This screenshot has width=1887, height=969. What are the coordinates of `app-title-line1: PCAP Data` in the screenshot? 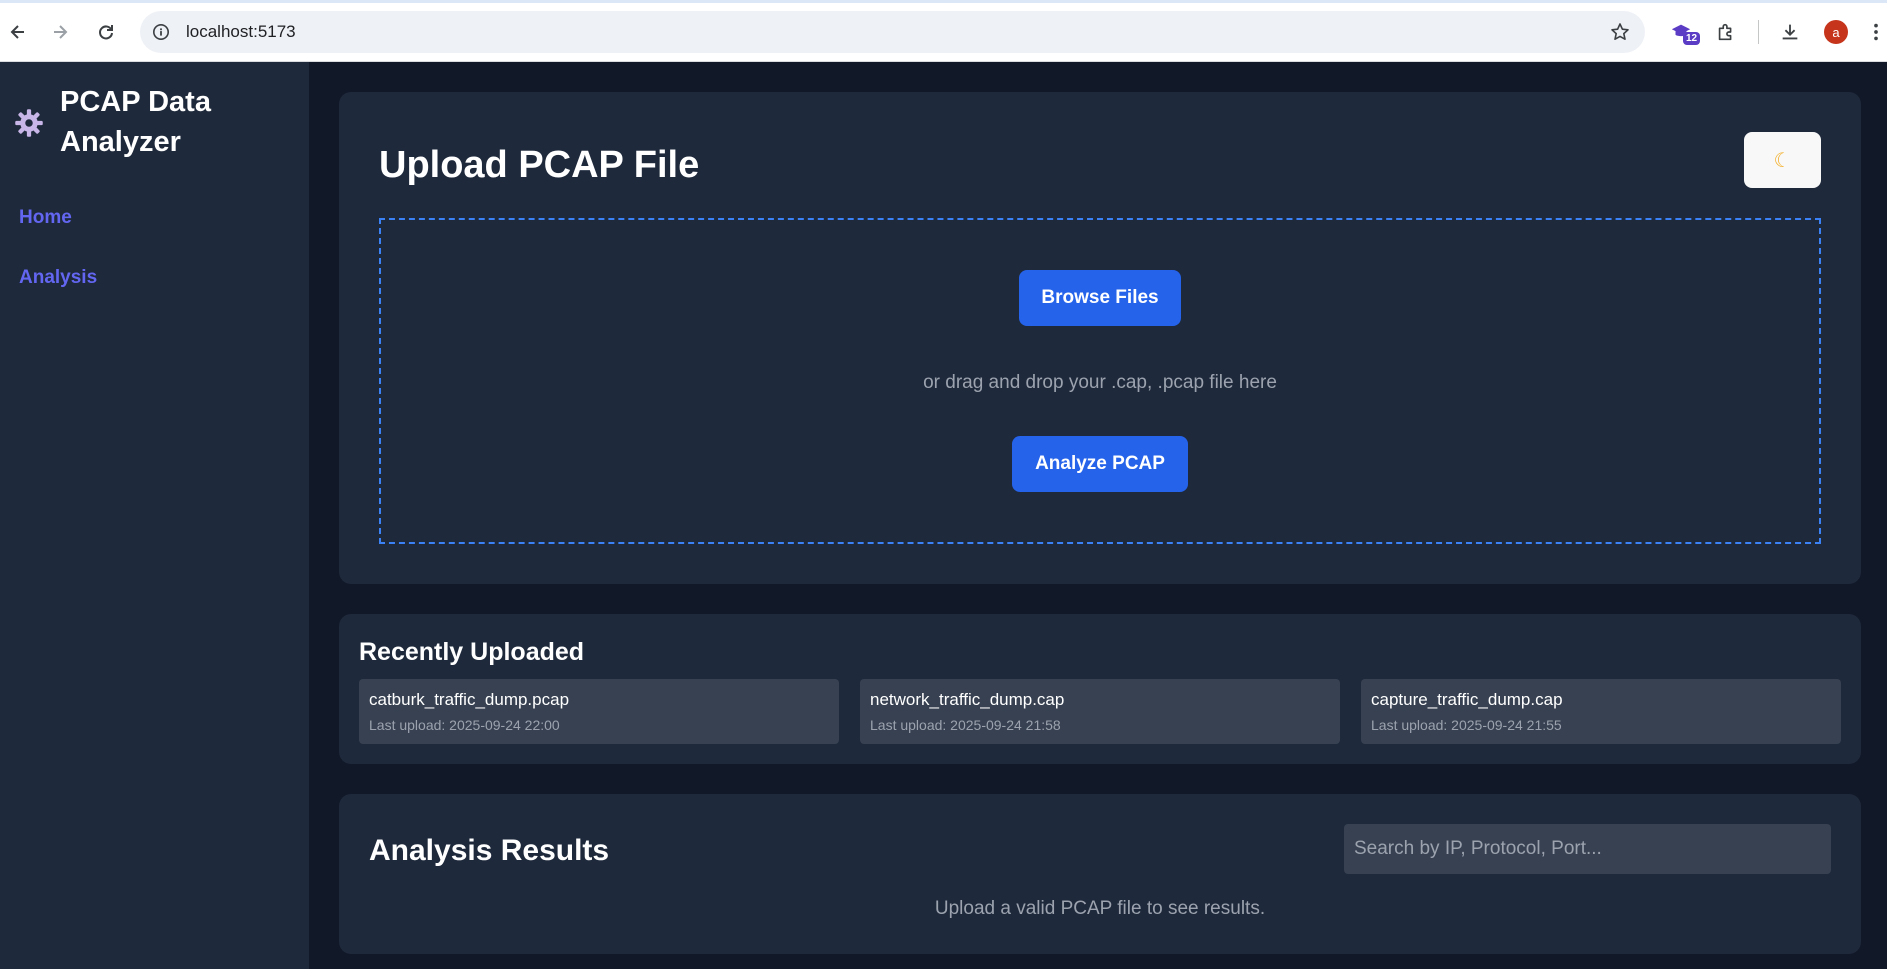 It's located at (135, 102).